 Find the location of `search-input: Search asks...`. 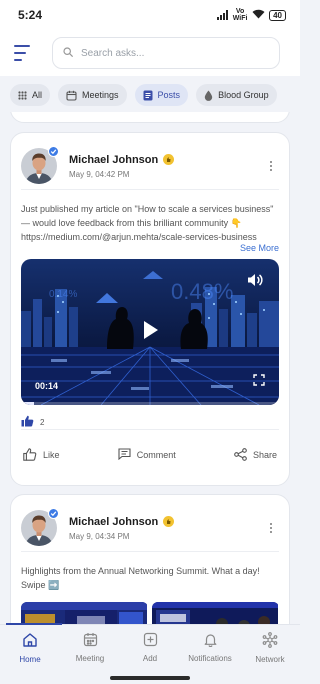

search-input: Search asks... is located at coordinates (166, 53).